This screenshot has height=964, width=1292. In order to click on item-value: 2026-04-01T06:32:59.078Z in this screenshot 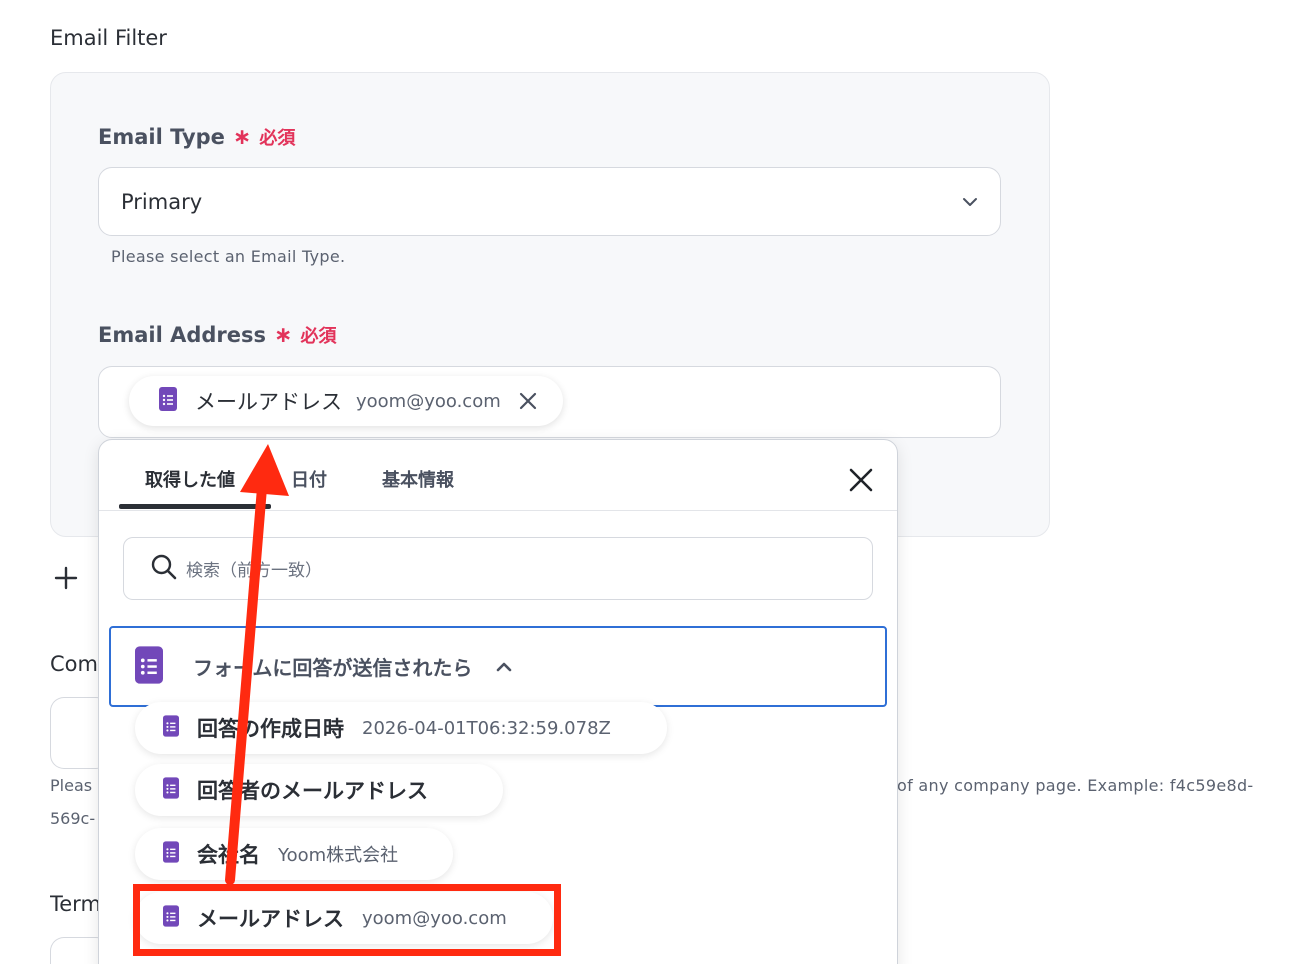, I will do `click(486, 728)`.